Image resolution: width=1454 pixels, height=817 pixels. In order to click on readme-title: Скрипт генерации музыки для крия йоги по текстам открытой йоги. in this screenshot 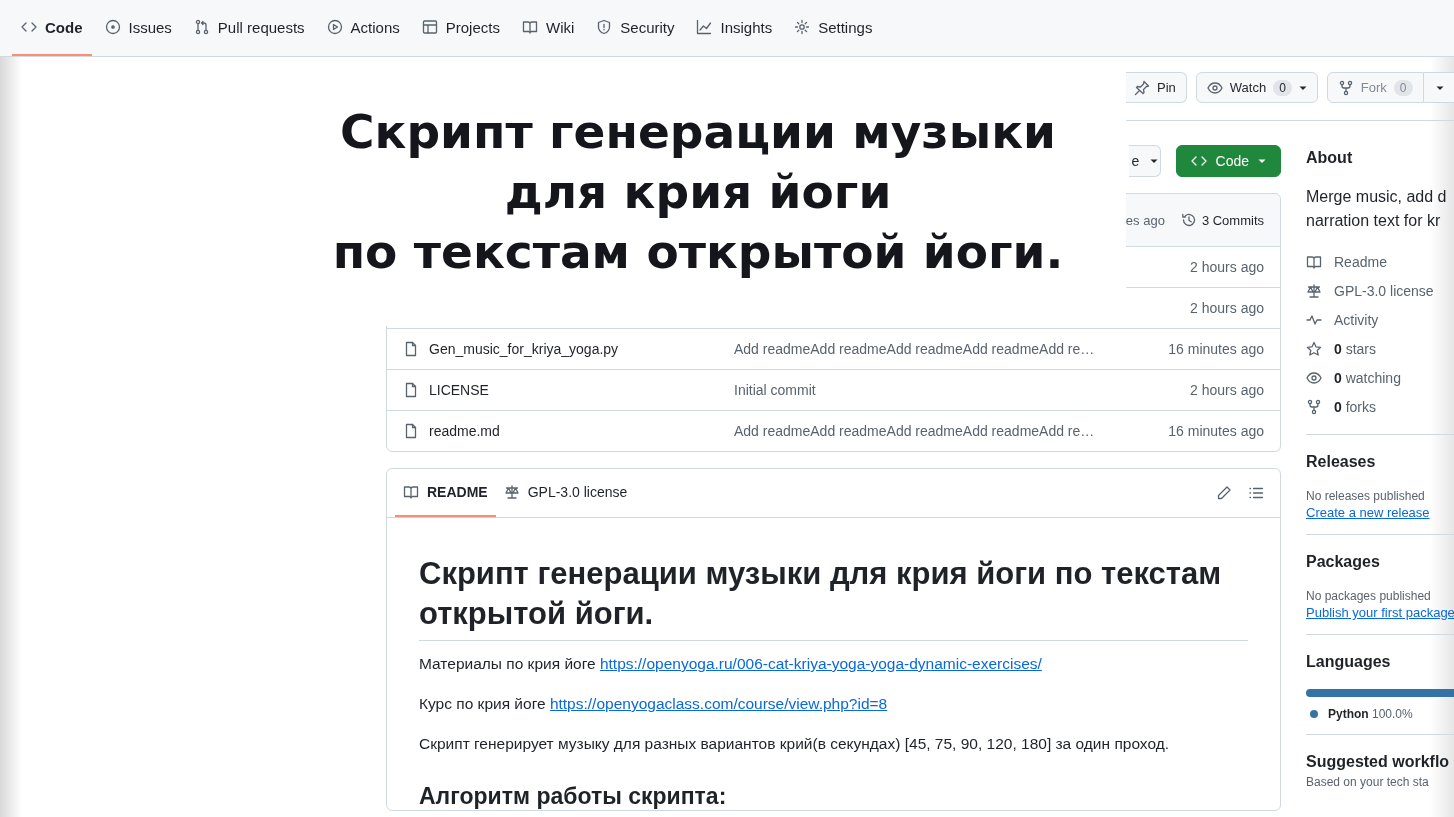, I will do `click(833, 597)`.